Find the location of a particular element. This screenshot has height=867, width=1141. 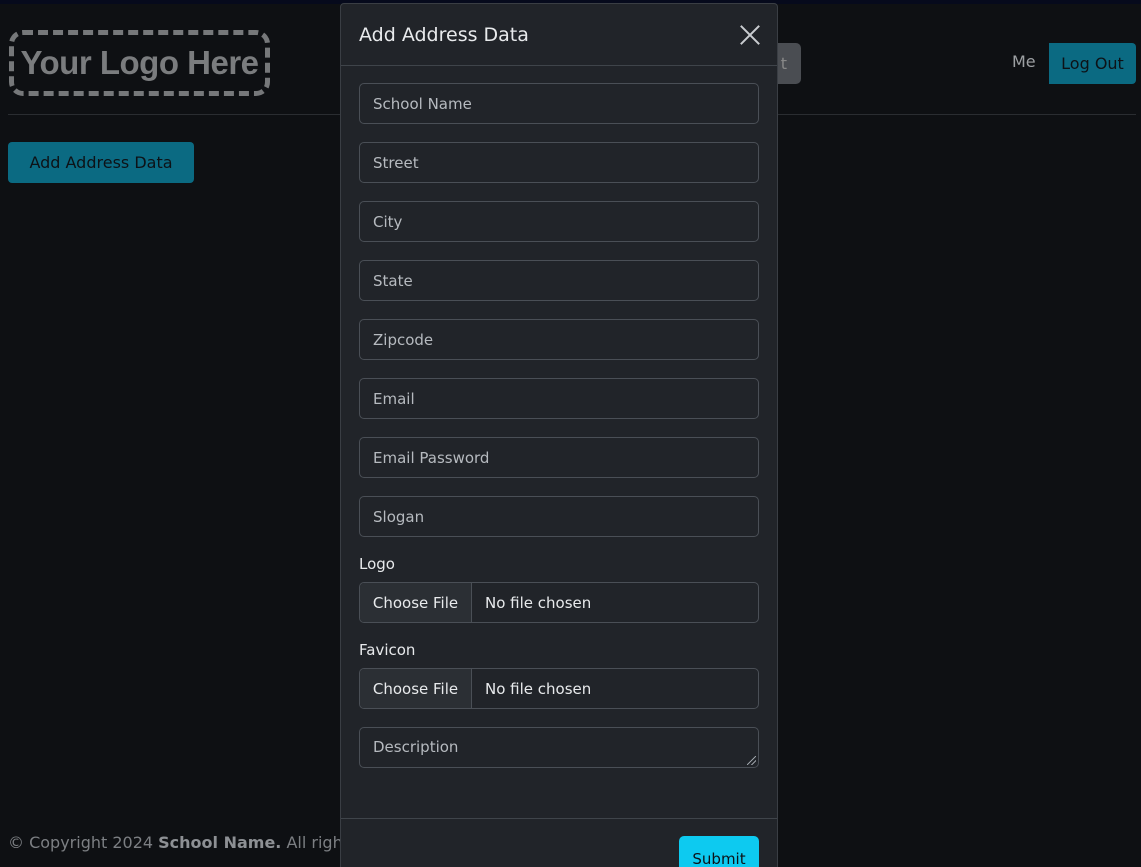

description-textarea is located at coordinates (559, 747).